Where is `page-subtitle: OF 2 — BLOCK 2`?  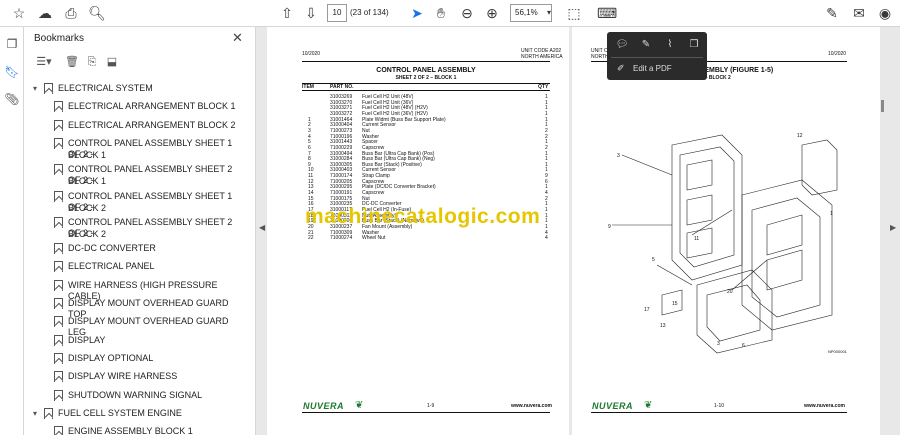 page-subtitle: OF 2 — BLOCK 2 is located at coordinates (710, 78).